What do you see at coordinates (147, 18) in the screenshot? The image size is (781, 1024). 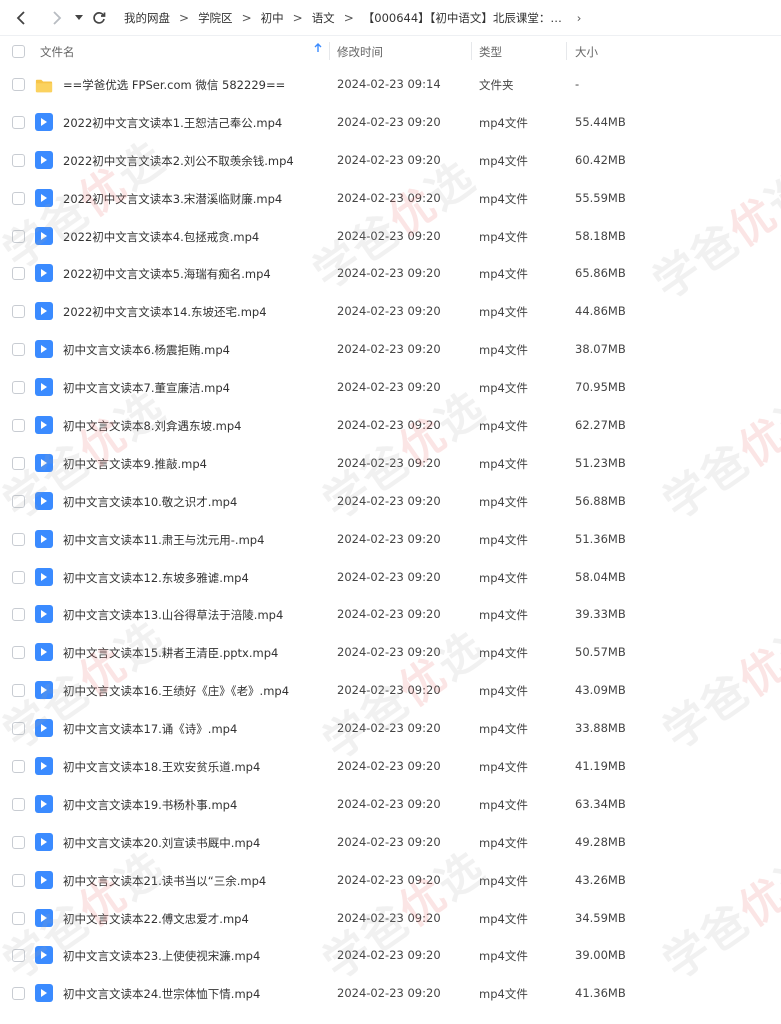 I see `breadcrumb-item-my-drive: 我的网盘` at bounding box center [147, 18].